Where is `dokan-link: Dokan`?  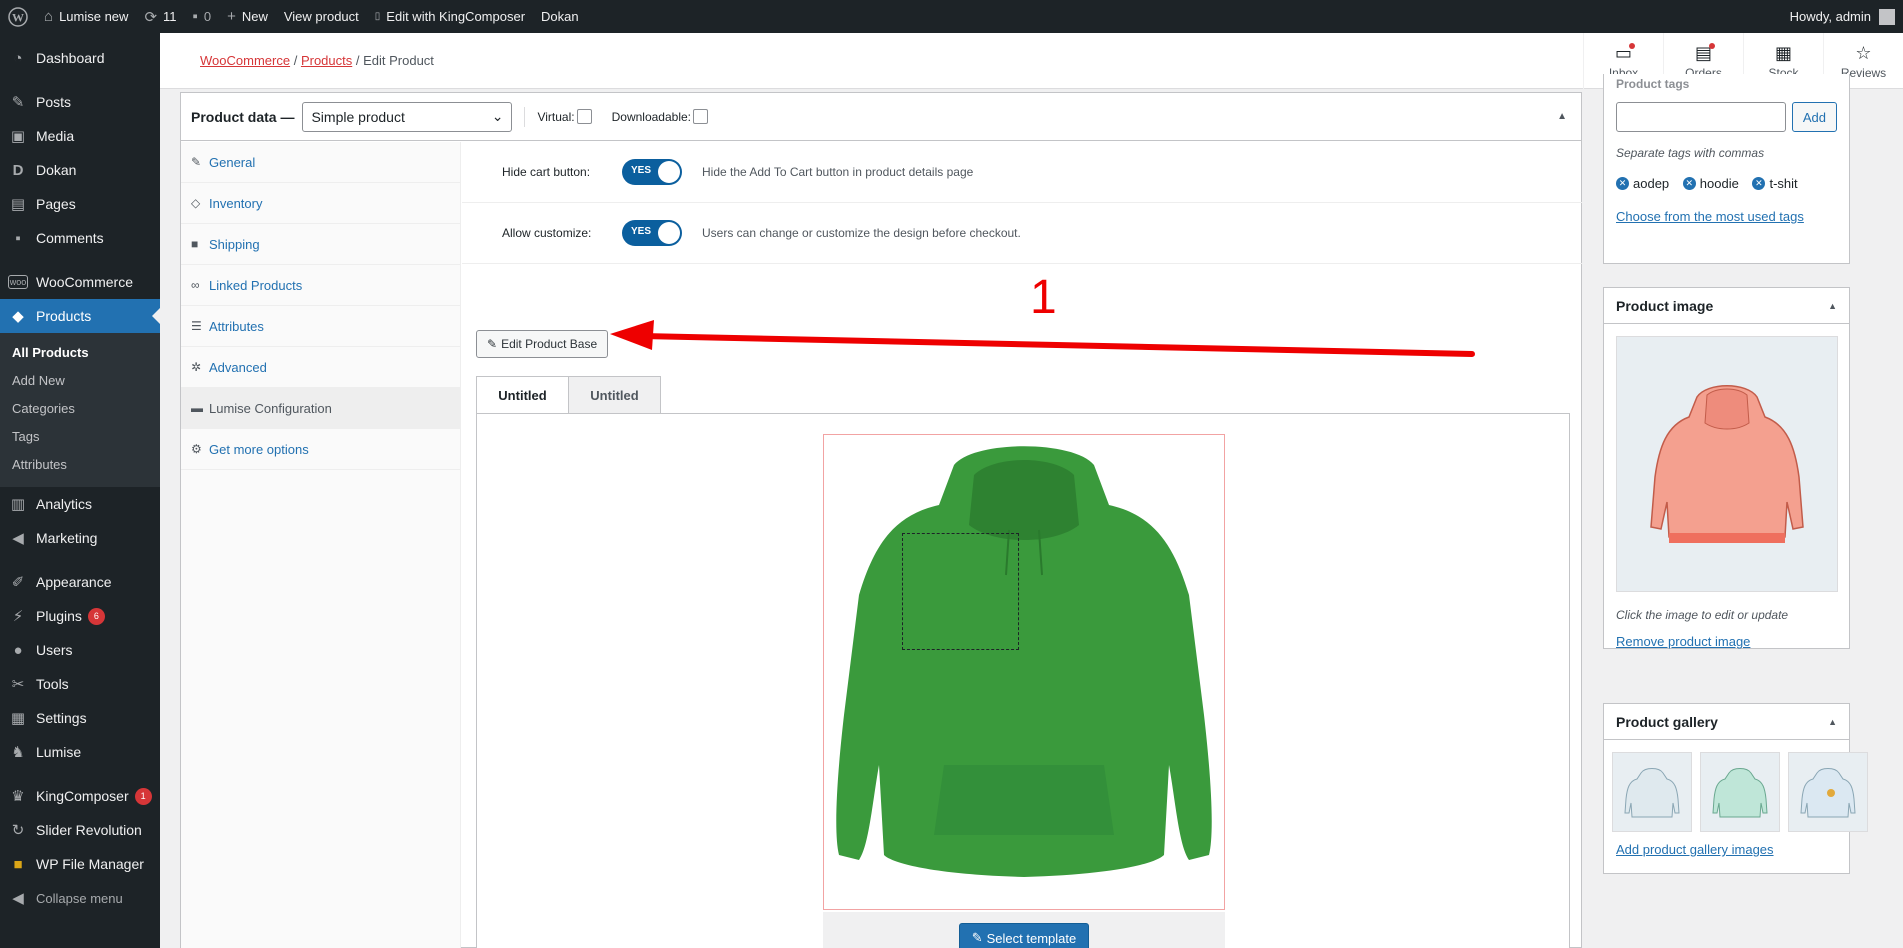 dokan-link: Dokan is located at coordinates (560, 16).